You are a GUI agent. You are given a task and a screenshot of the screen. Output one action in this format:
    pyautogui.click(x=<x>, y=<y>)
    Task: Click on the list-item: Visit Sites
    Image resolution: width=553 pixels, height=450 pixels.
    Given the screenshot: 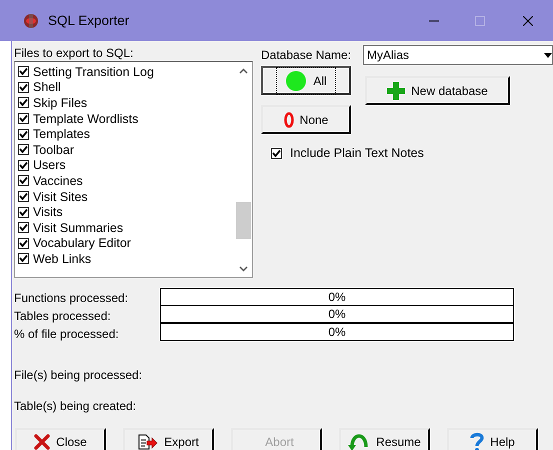 What is the action you would take?
    pyautogui.click(x=126, y=196)
    